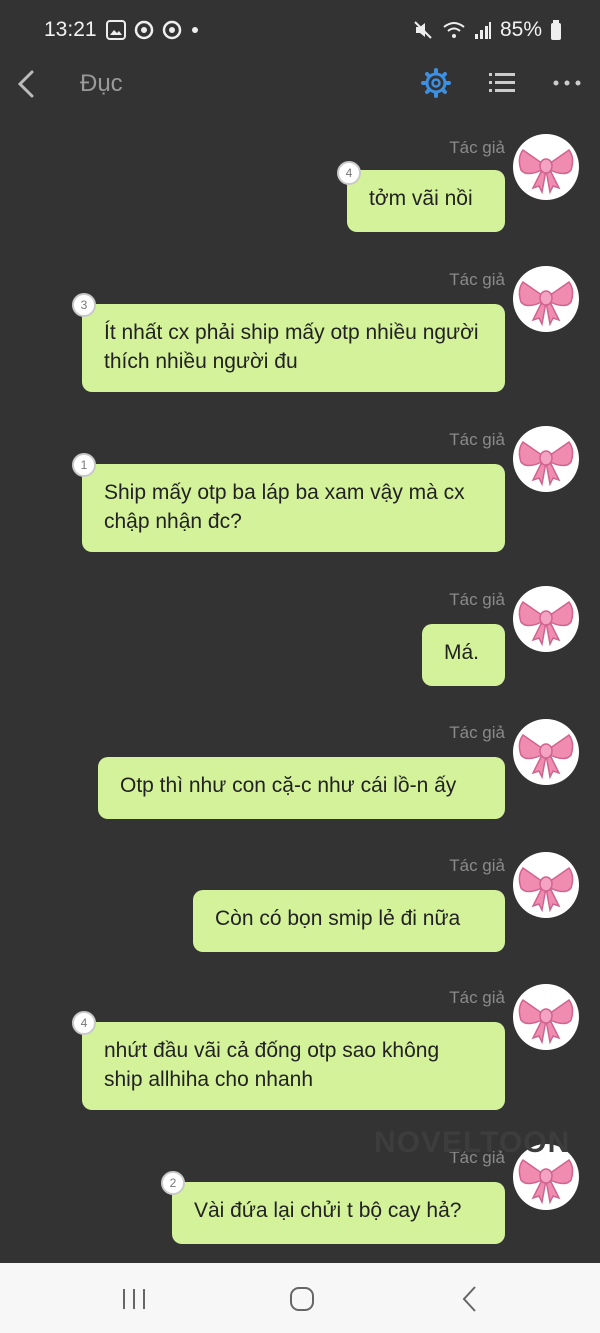 The image size is (600, 1333). What do you see at coordinates (300, 85) in the screenshot?
I see `app-bar: Đục` at bounding box center [300, 85].